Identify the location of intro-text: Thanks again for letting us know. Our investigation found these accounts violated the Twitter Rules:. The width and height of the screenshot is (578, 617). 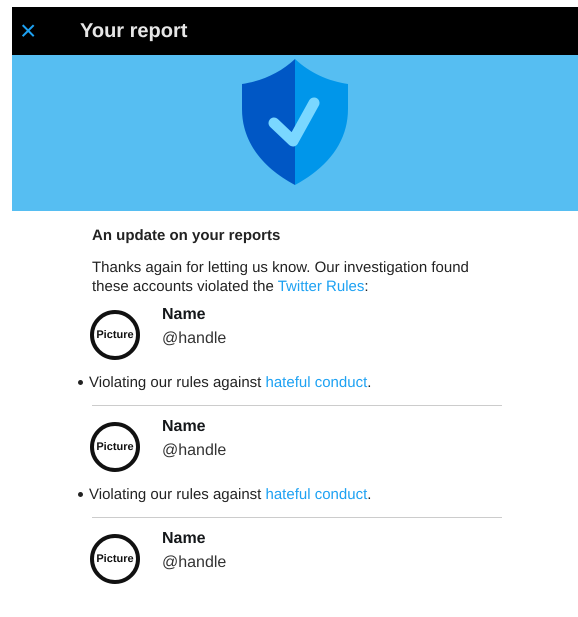
(281, 277).